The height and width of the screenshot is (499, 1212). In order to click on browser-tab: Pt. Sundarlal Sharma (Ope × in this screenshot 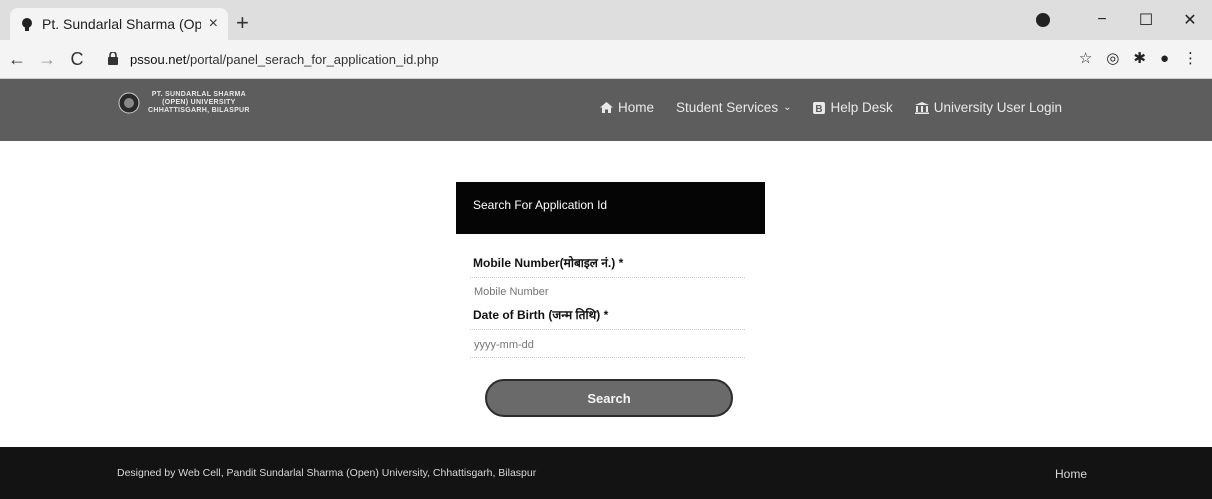, I will do `click(119, 24)`.